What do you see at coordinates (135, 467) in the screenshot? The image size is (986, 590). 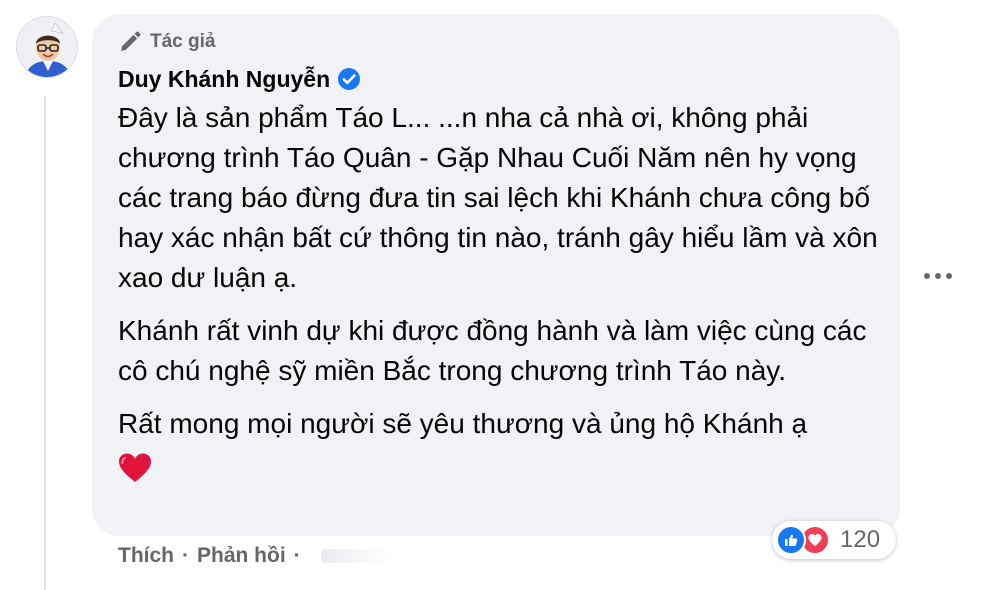 I see `heart-emoji-icon` at bounding box center [135, 467].